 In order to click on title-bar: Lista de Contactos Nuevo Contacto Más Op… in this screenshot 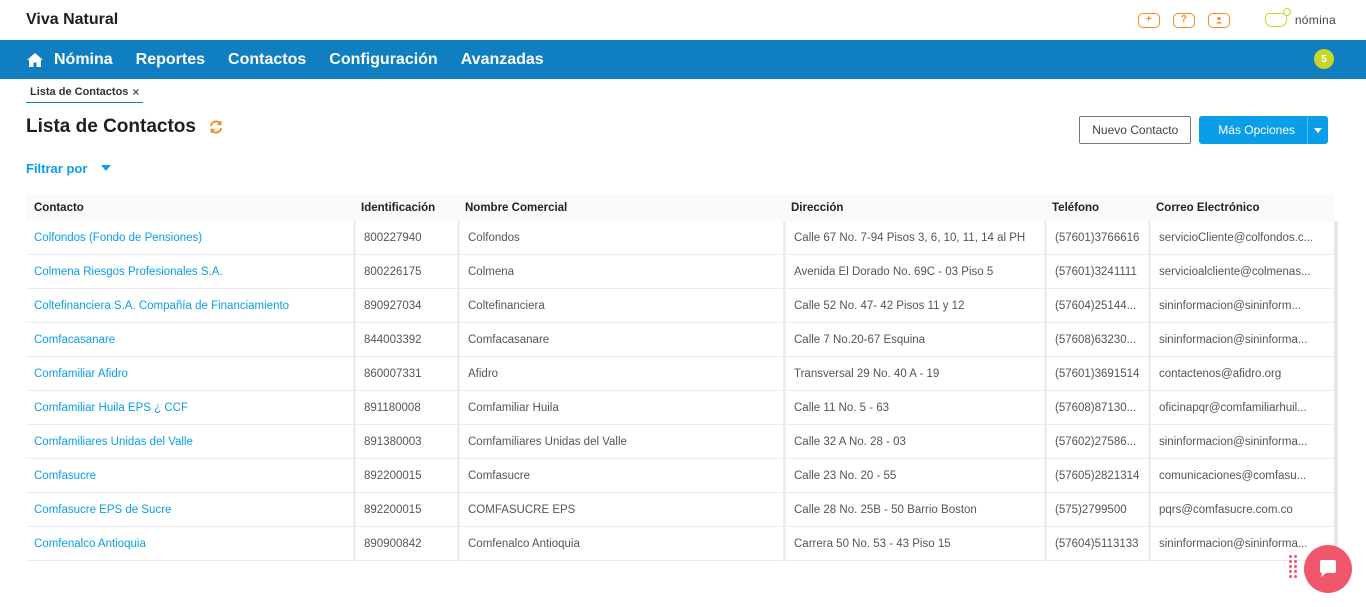, I will do `click(683, 127)`.